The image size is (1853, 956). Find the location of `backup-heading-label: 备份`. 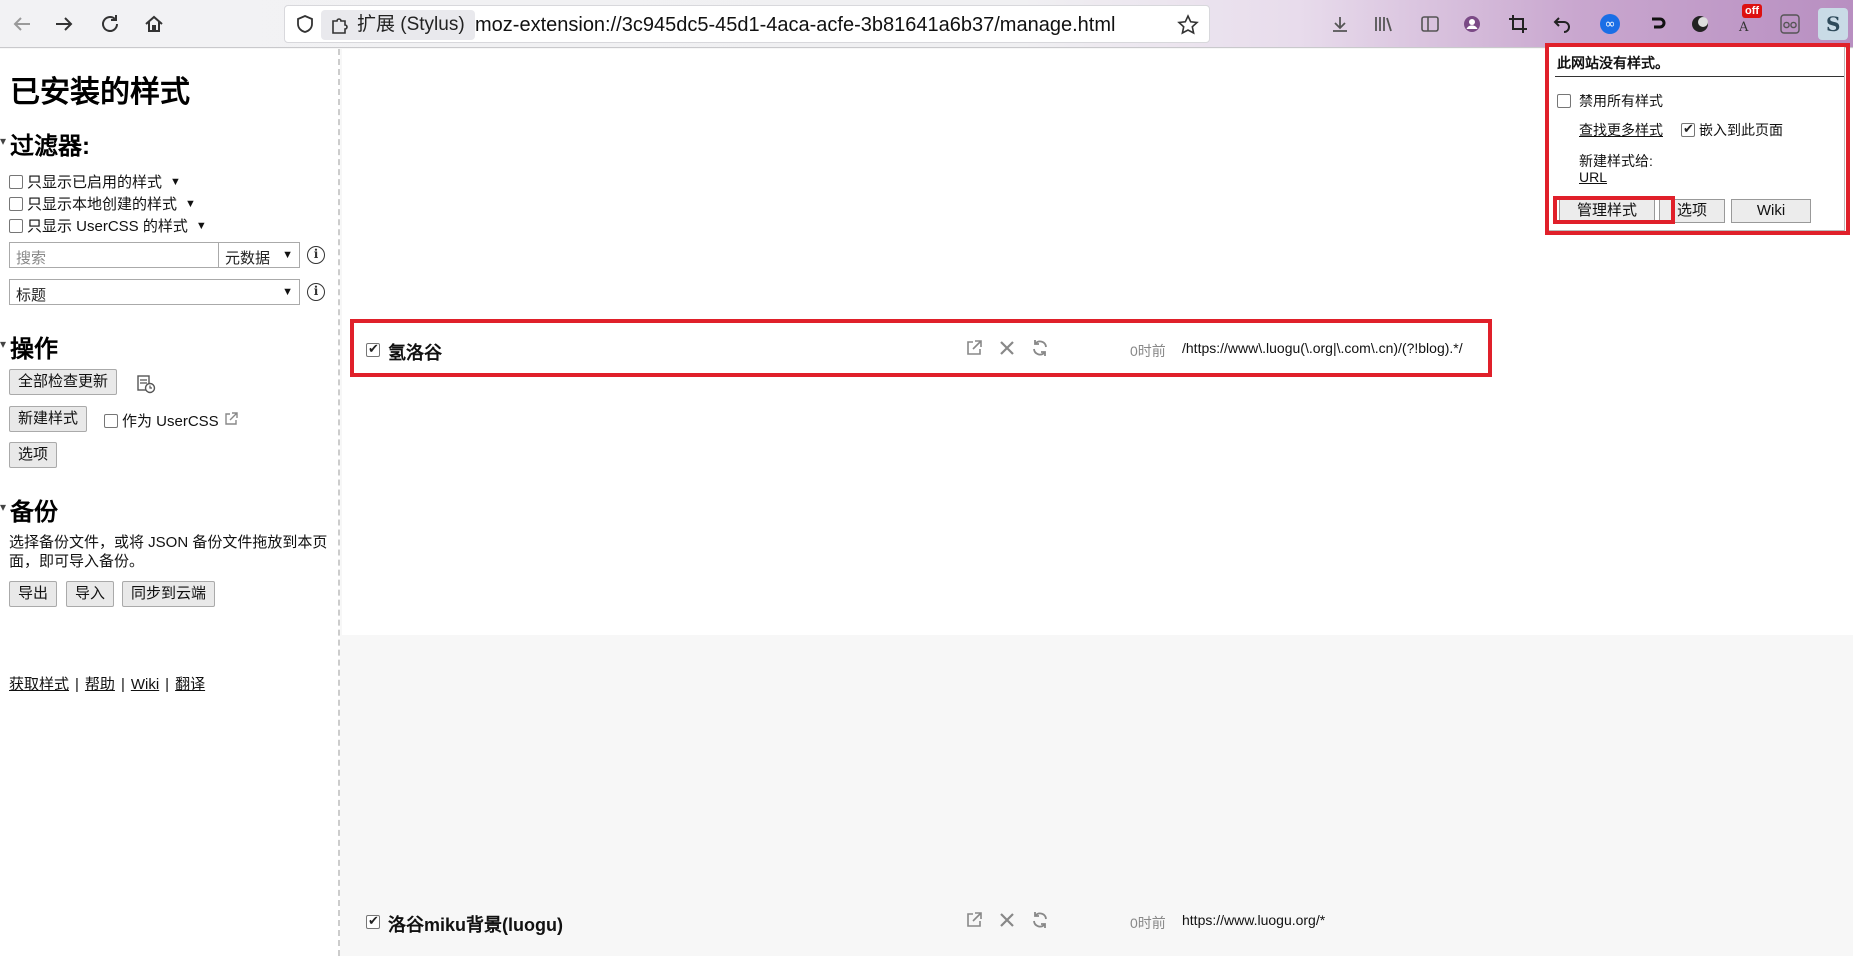

backup-heading-label: 备份 is located at coordinates (34, 512).